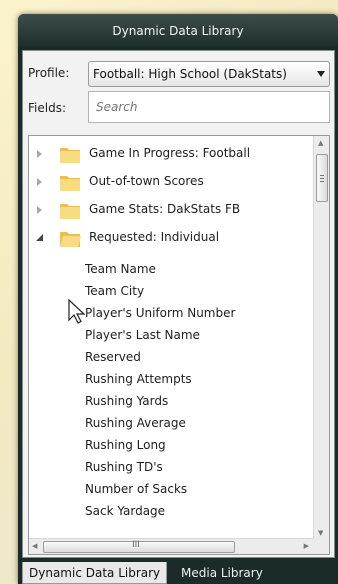  What do you see at coordinates (135, 423) in the screenshot?
I see `tree-field-item: Rushing Average` at bounding box center [135, 423].